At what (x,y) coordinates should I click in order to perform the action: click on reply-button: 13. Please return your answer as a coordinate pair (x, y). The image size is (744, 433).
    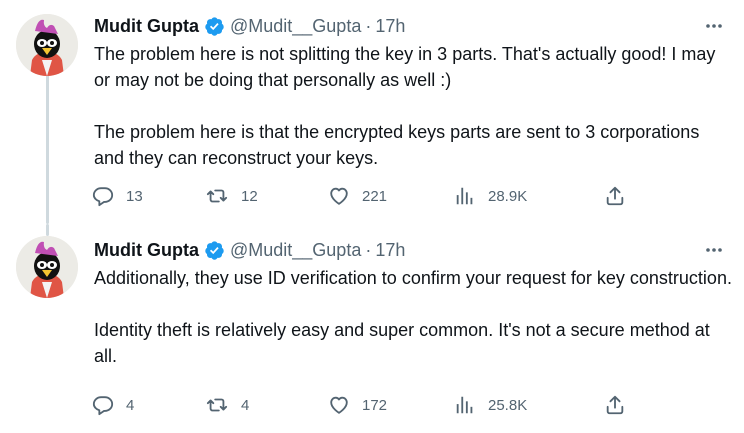
    Looking at the image, I should click on (117, 196).